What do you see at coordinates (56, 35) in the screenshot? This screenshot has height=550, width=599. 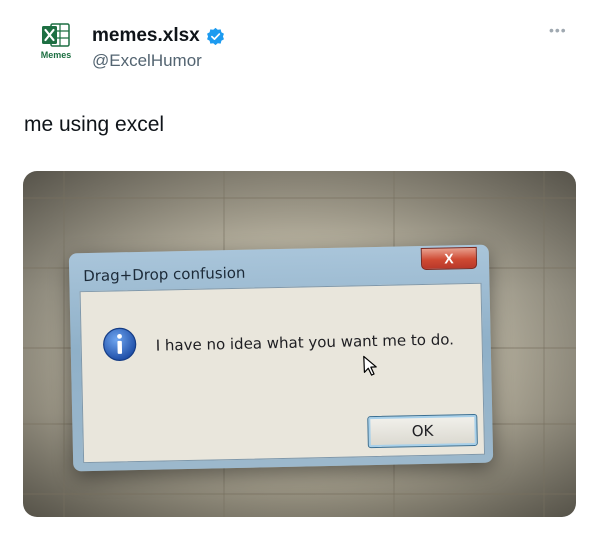 I see `excel-logo-icon` at bounding box center [56, 35].